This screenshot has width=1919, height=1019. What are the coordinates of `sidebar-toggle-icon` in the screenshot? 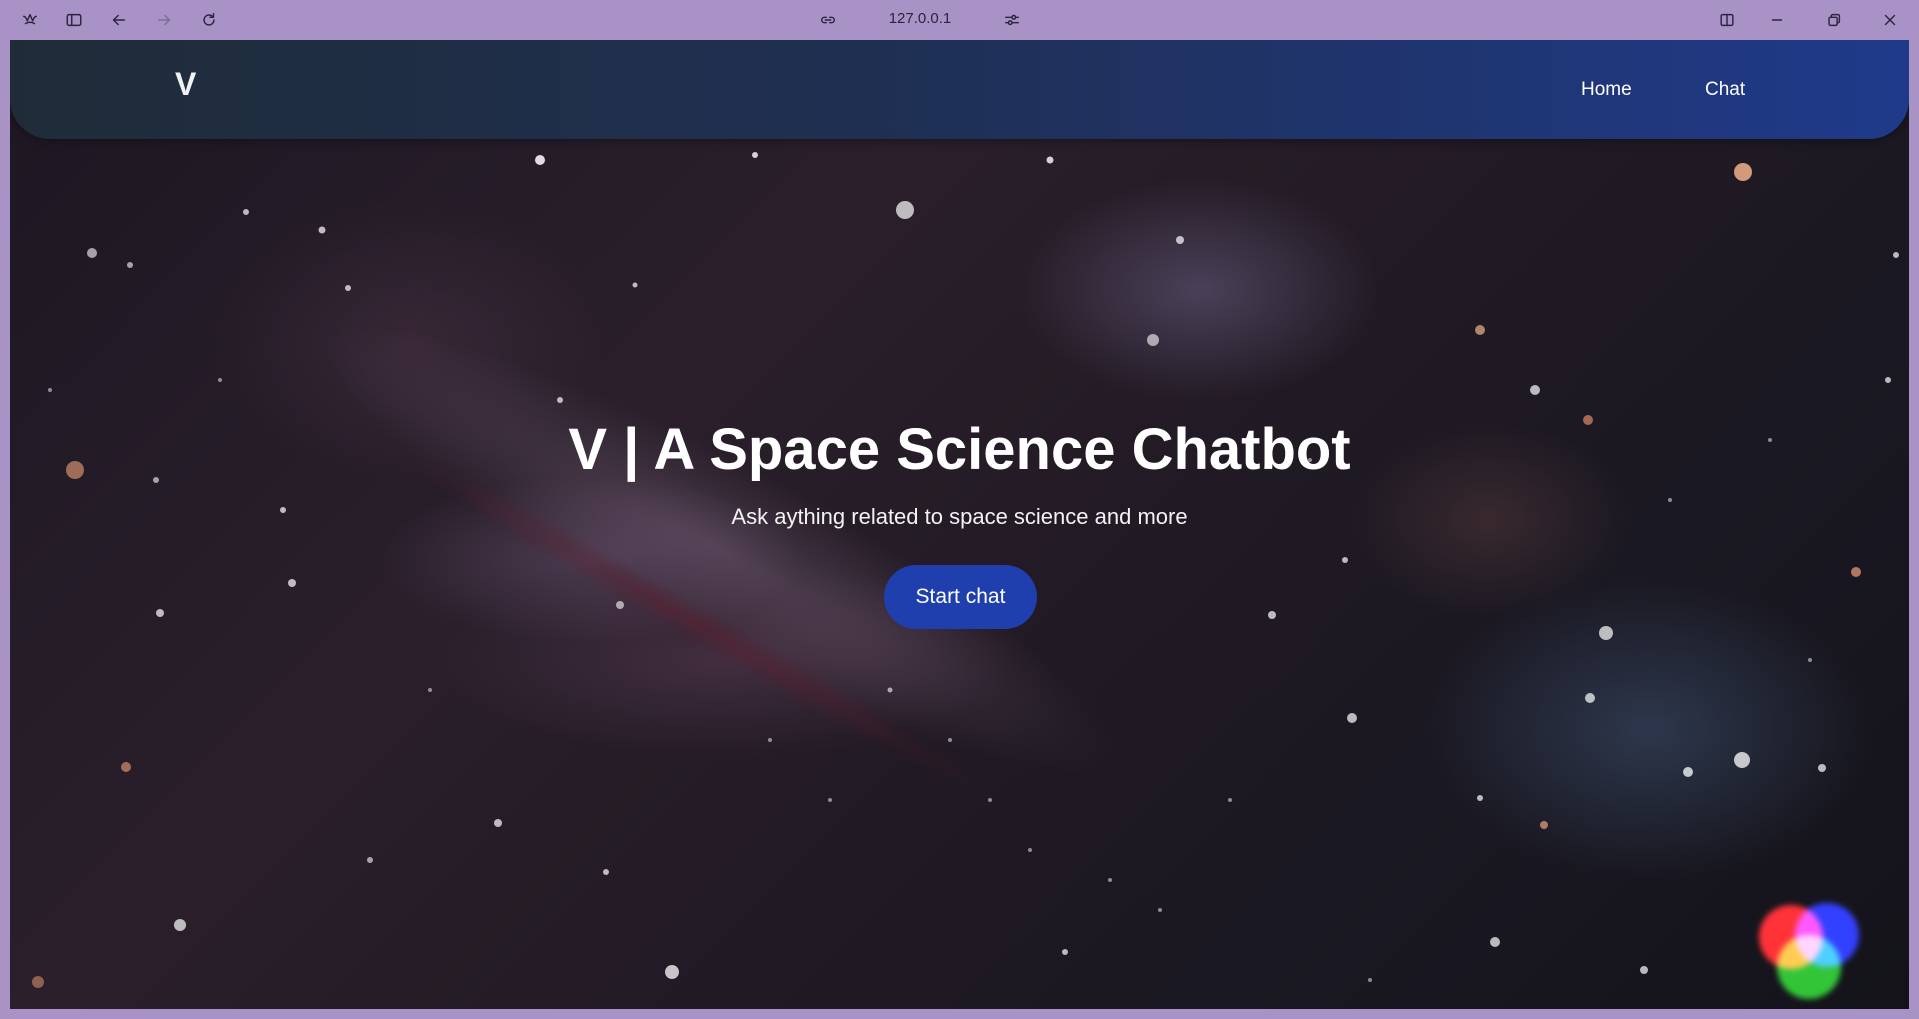 It's located at (74, 20).